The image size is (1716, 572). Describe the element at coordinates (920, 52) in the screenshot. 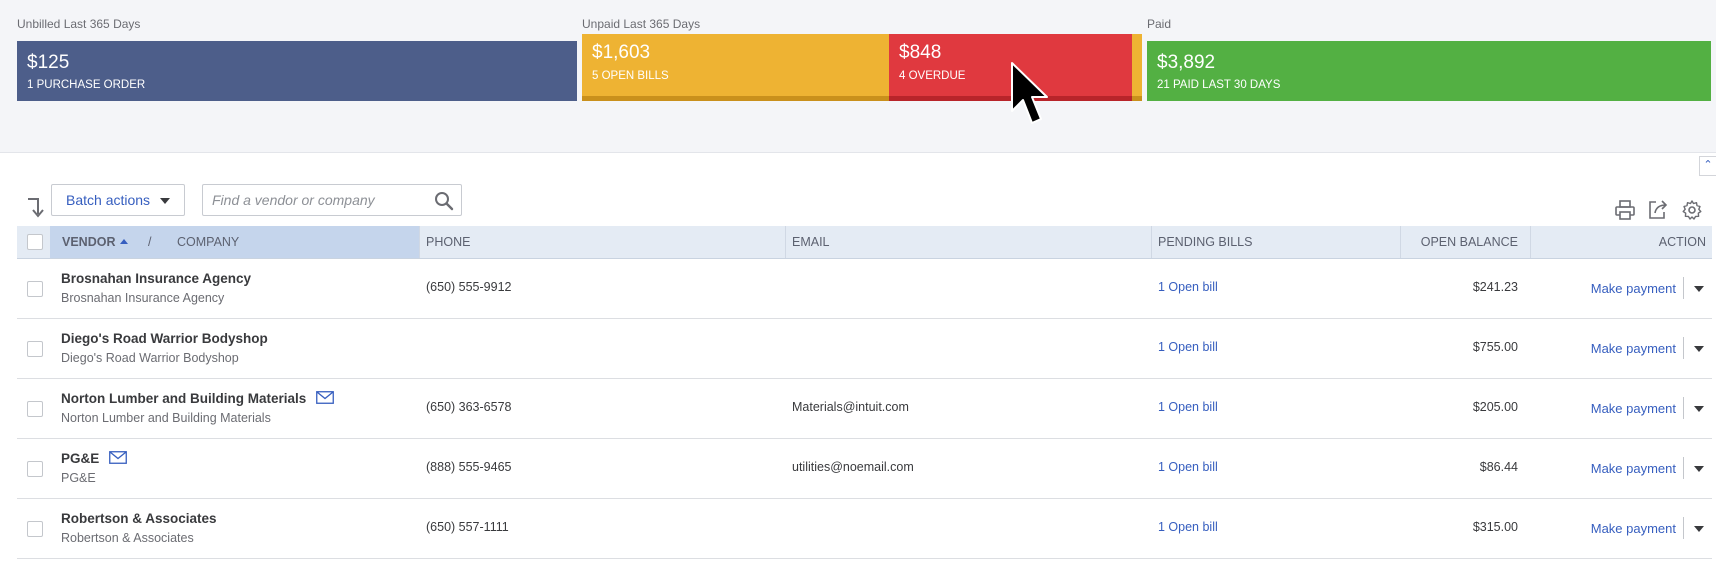

I see `overdue-amount: $848` at that location.